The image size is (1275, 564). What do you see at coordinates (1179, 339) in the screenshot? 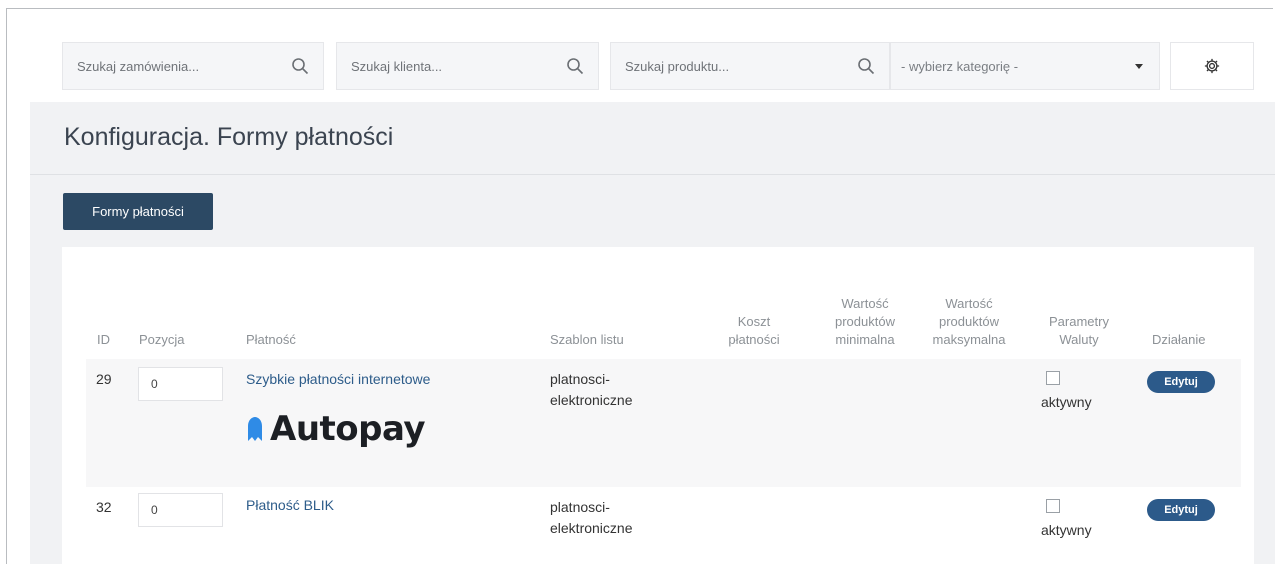
I see `header-action: Działanie` at bounding box center [1179, 339].